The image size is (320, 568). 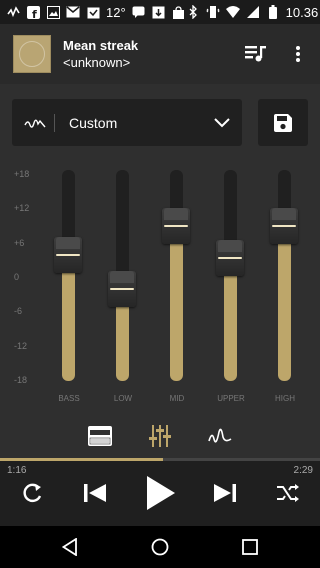 What do you see at coordinates (139, 12) in the screenshot?
I see `chat-icon` at bounding box center [139, 12].